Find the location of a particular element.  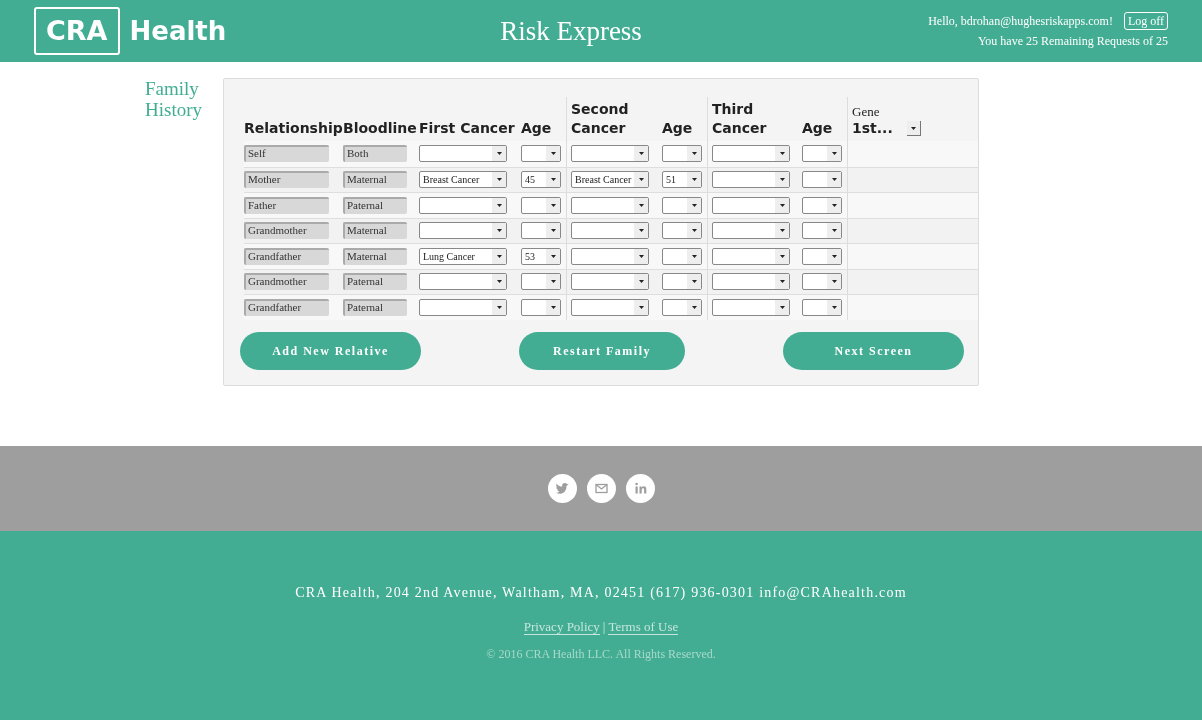

column-header: Relationship is located at coordinates (293, 128).